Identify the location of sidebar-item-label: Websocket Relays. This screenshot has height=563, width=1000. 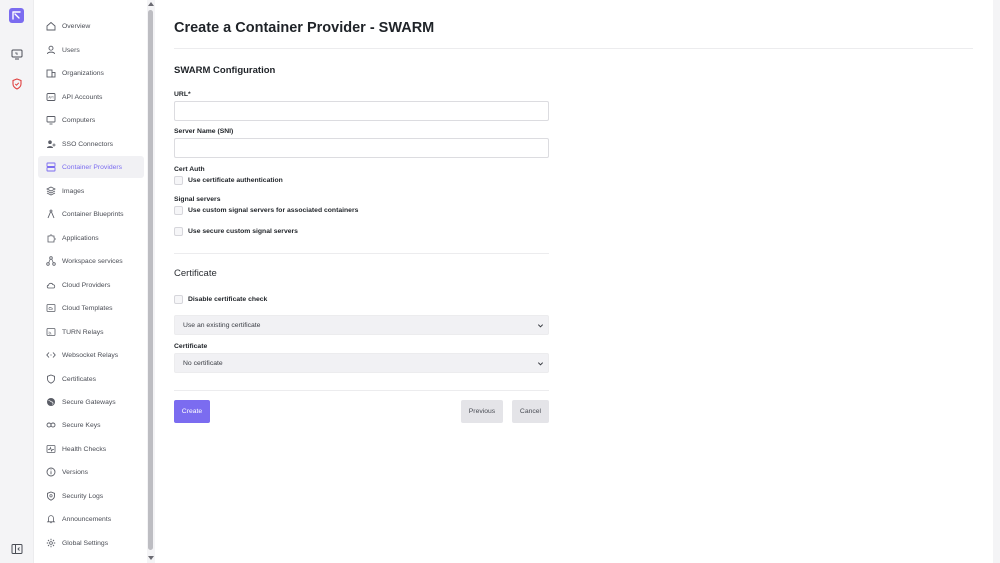
(90, 355).